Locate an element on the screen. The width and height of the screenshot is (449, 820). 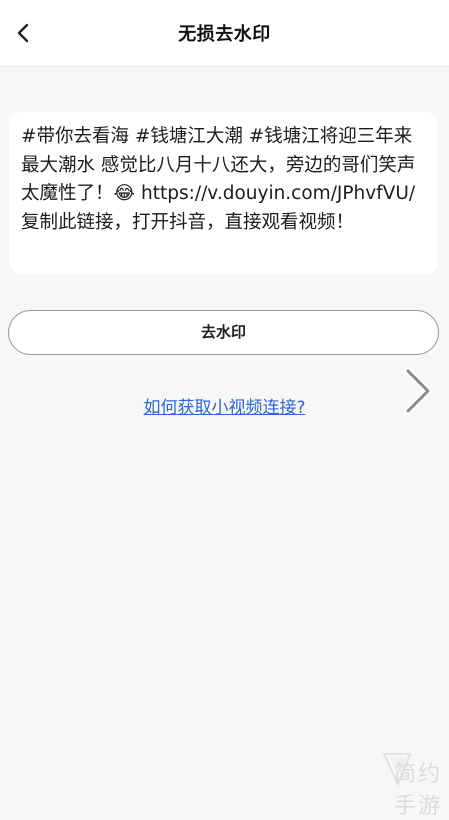
chevron-right-icon is located at coordinates (418, 391).